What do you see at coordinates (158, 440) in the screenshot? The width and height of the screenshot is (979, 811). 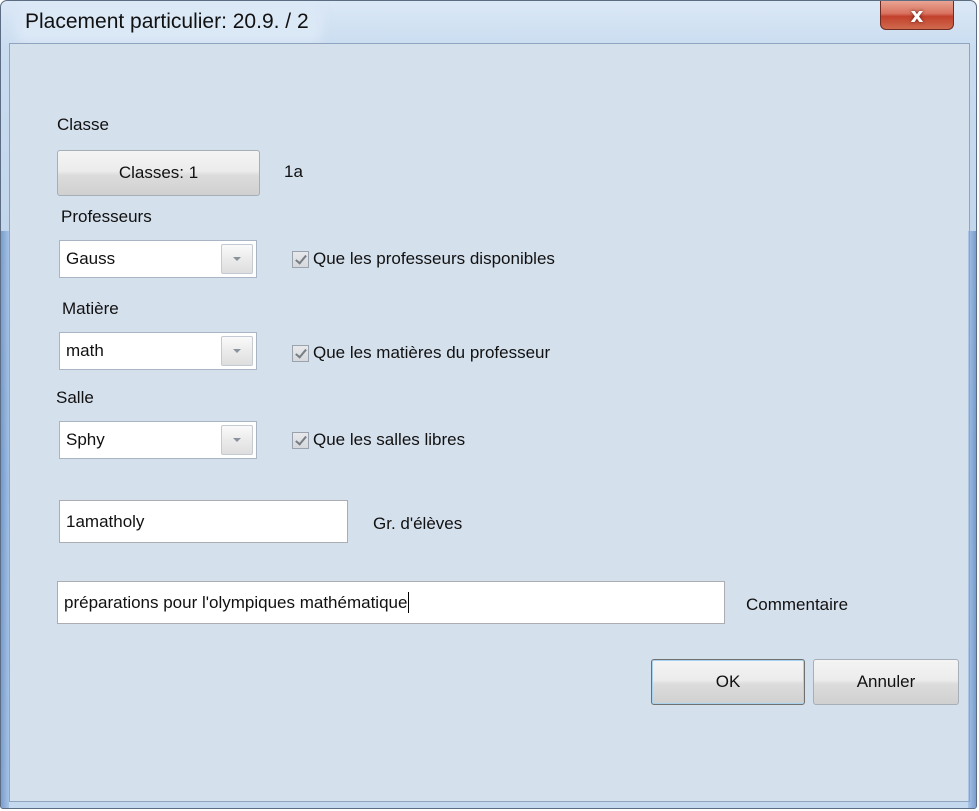 I see `salle-combobox: Sphy` at bounding box center [158, 440].